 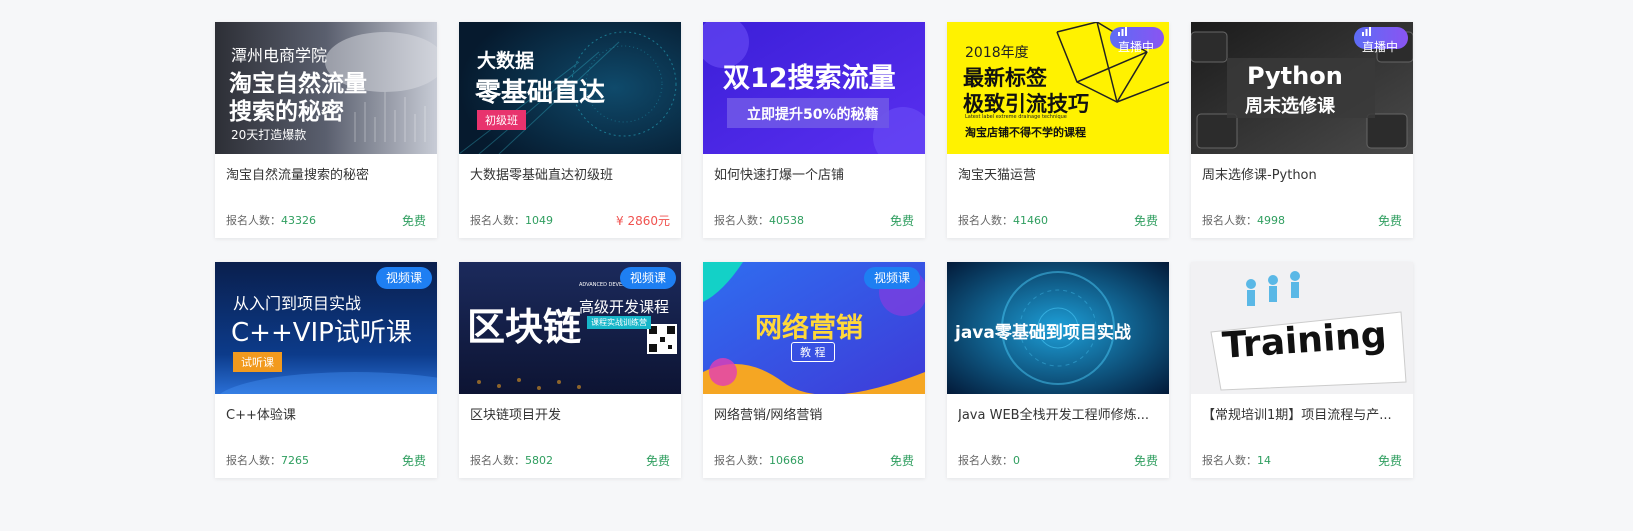 What do you see at coordinates (326, 413) in the screenshot?
I see `course-title: C++体验课` at bounding box center [326, 413].